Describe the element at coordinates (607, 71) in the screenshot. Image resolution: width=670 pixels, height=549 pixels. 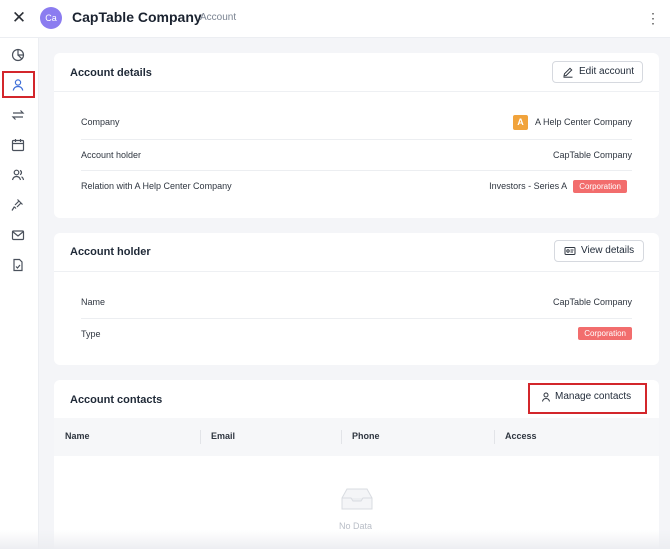
I see `edit-account-label: Edit account` at that location.